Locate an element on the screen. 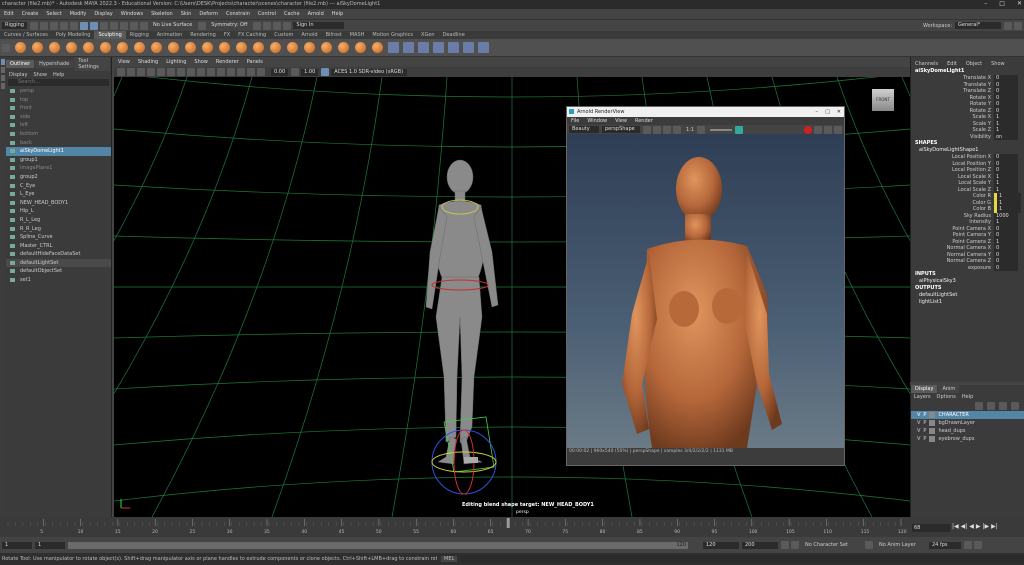 The image size is (1024, 565). outliner-item: left is located at coordinates (58, 125).